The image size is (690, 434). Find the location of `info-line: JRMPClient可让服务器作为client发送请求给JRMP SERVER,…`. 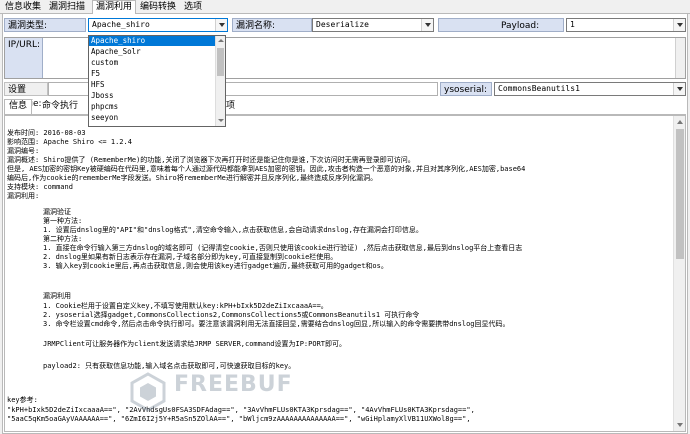

info-line: JRMPClient可让服务器作为client发送请求给JRMP SERVER,… is located at coordinates (195, 344).